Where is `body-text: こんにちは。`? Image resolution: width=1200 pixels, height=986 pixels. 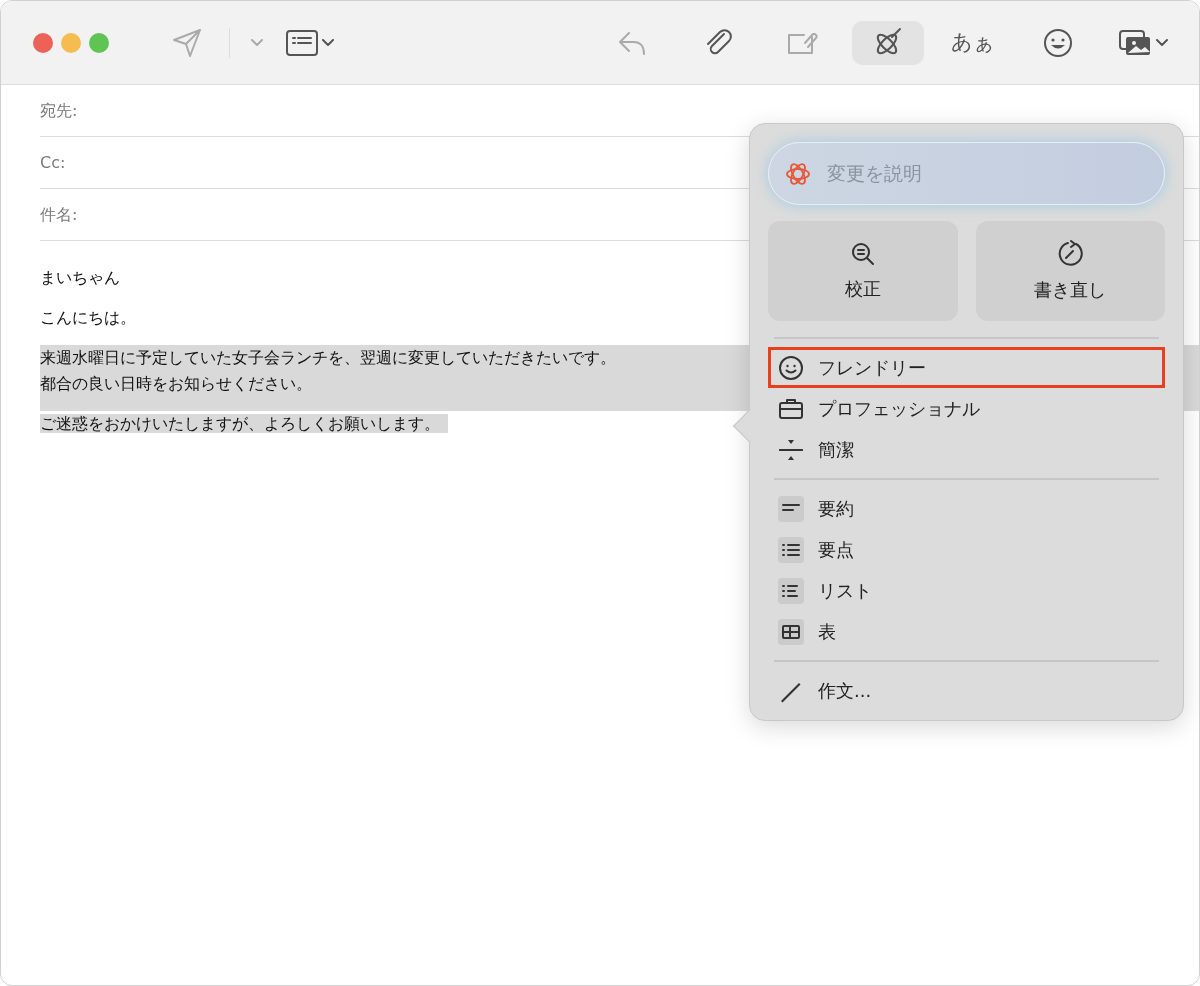
body-text: こんにちは。 is located at coordinates (88, 317).